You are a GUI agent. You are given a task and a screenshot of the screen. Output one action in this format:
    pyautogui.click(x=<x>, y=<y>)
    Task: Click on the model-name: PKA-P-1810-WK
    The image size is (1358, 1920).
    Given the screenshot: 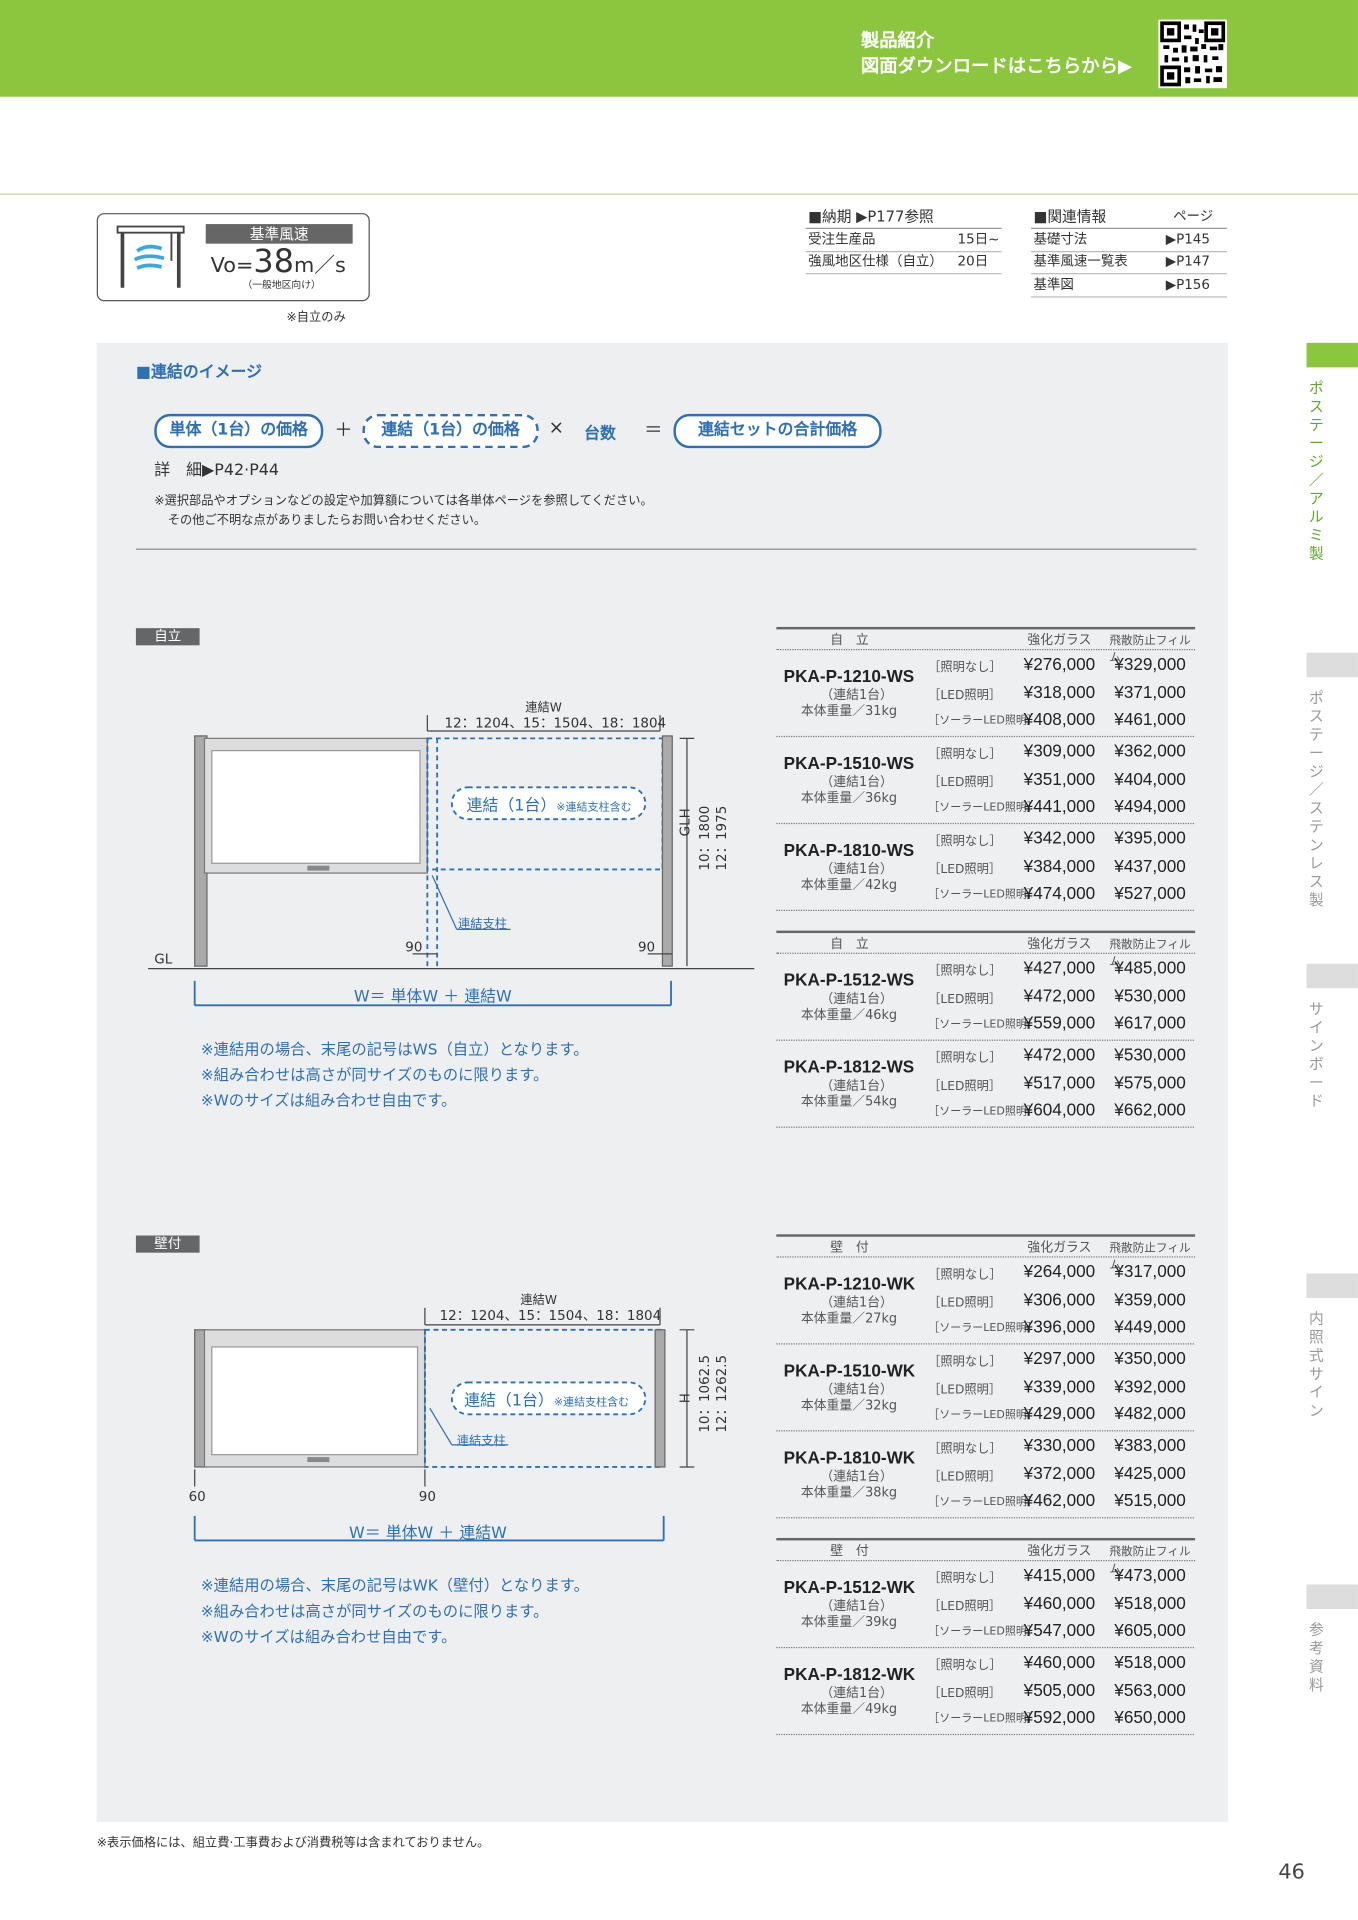 What is the action you would take?
    pyautogui.click(x=849, y=1457)
    